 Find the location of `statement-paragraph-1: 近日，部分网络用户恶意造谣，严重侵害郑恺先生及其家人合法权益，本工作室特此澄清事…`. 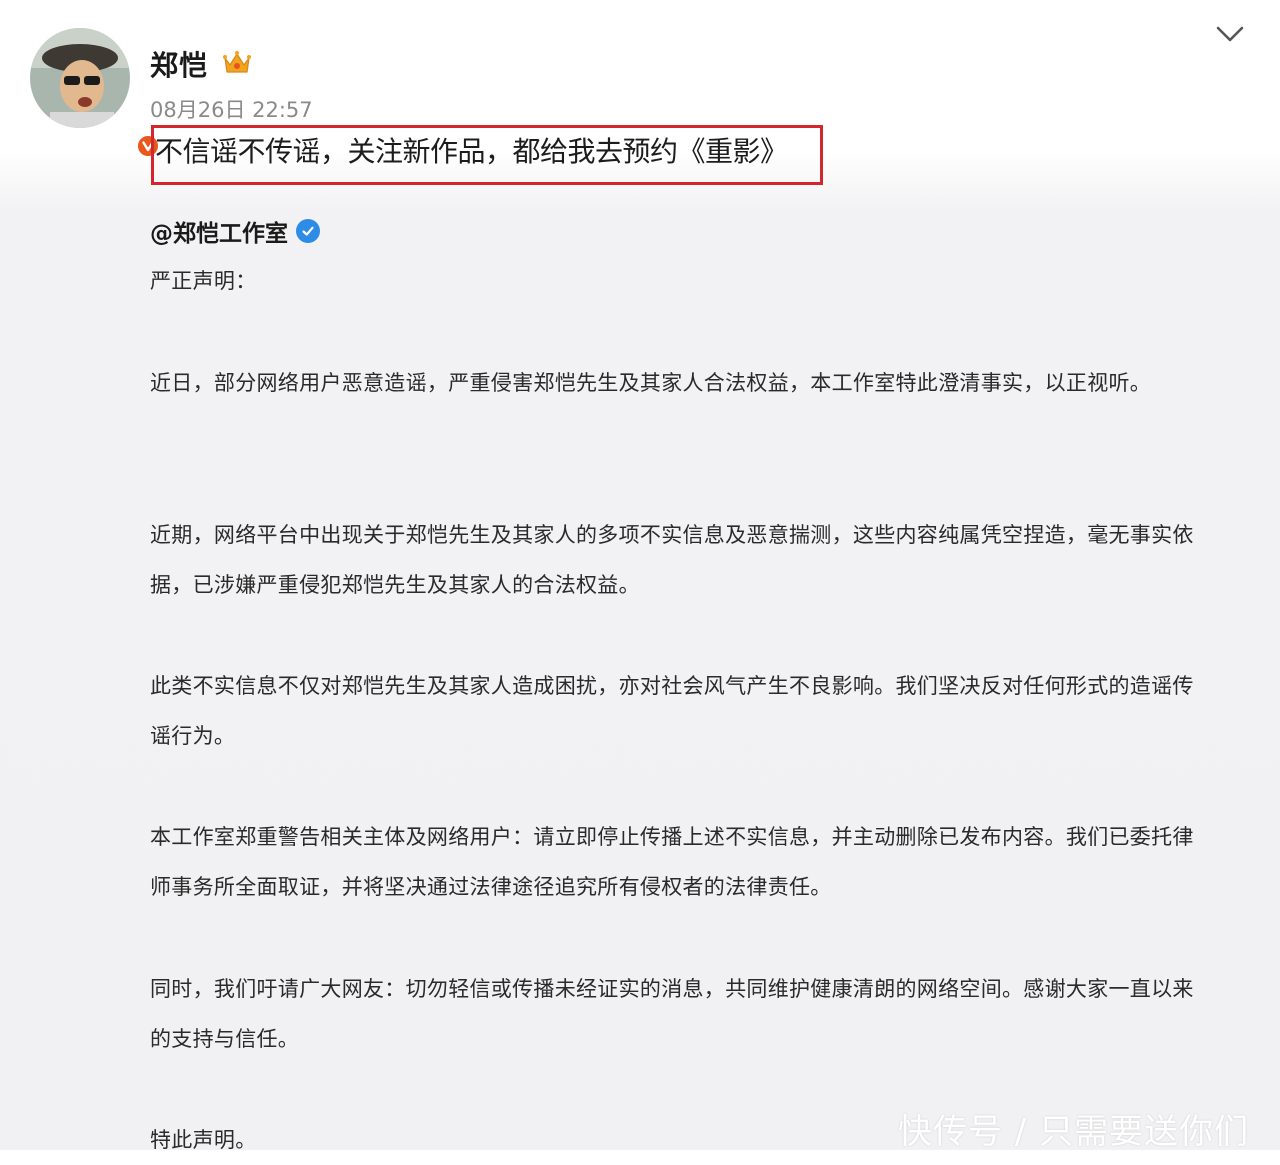

statement-paragraph-1: 近日，部分网络用户恶意造谣，严重侵害郑恺先生及其家人合法权益，本工作室特此澄清事… is located at coordinates (651, 383).